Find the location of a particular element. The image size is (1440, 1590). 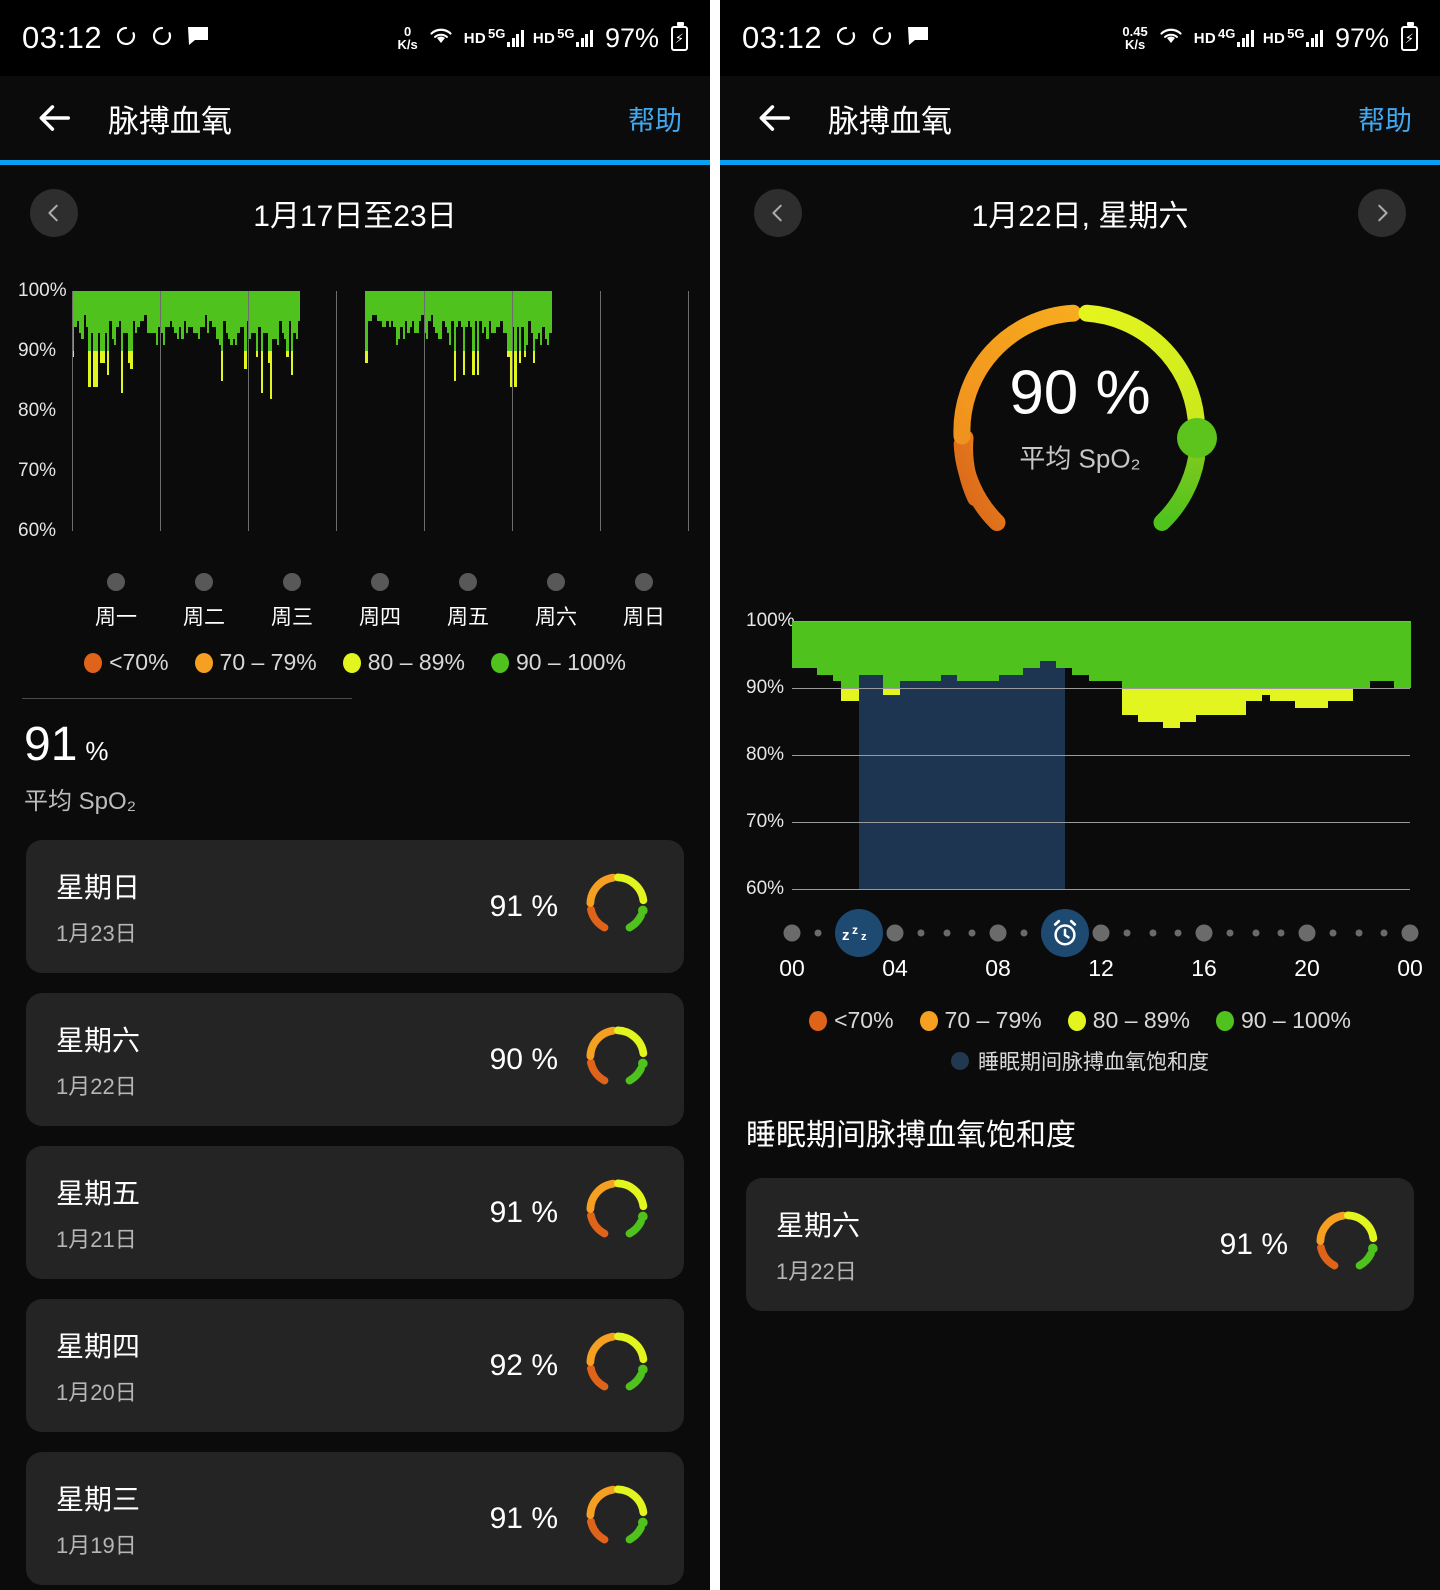

daily-spo2-chart: 100% 90% 80% 70% 60% is located at coordinates (1080, 757).